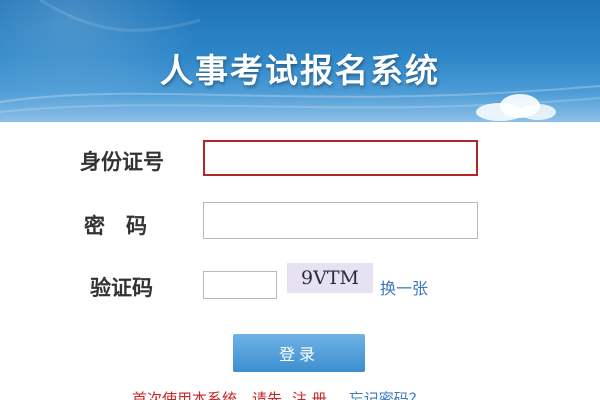 This screenshot has width=600, height=400. I want to click on footer-links: 首次使用本系统，请先注 册 忘记密码？, so click(278, 394).